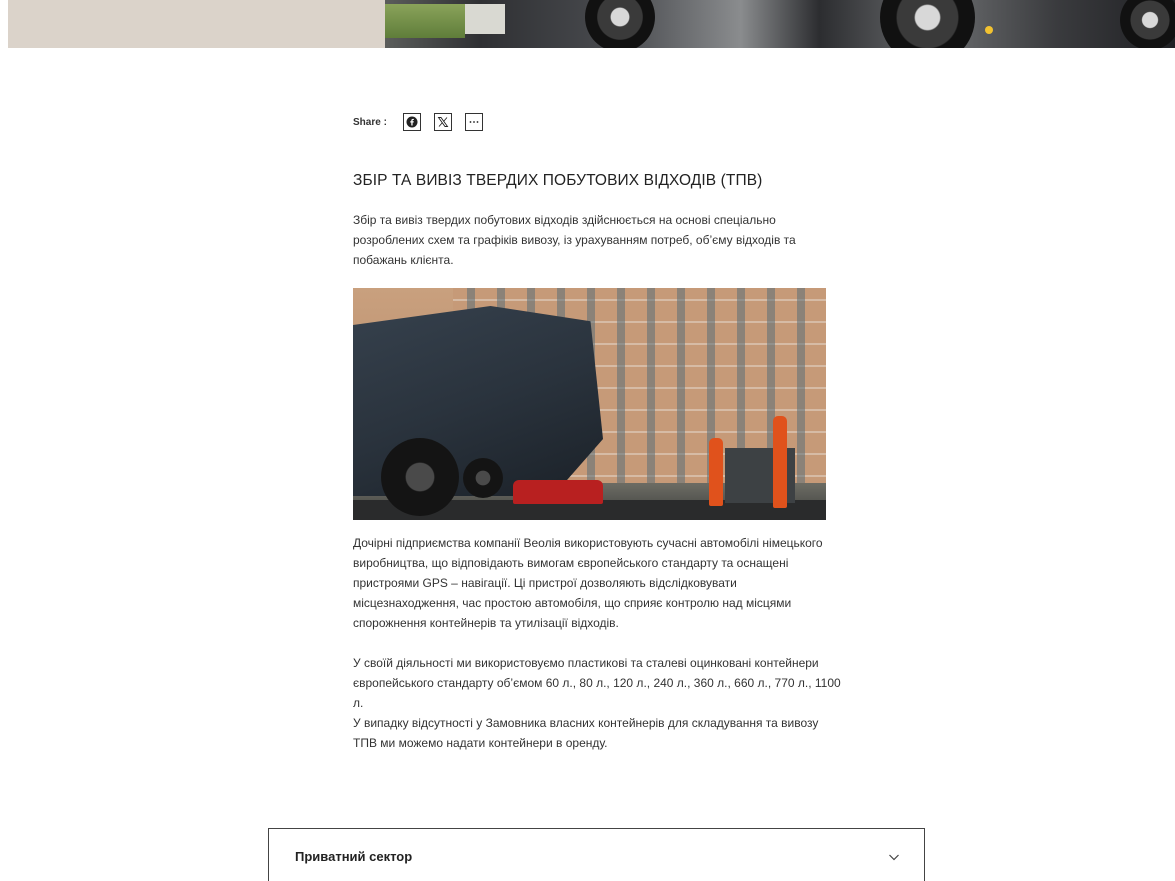  What do you see at coordinates (370, 122) in the screenshot?
I see `share-label: Share :` at bounding box center [370, 122].